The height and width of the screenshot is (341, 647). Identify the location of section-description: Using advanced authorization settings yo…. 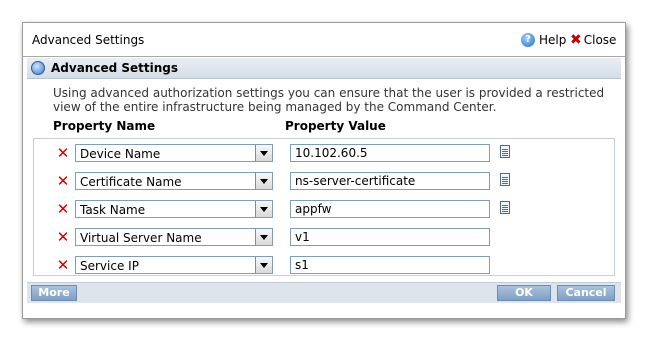
(329, 100).